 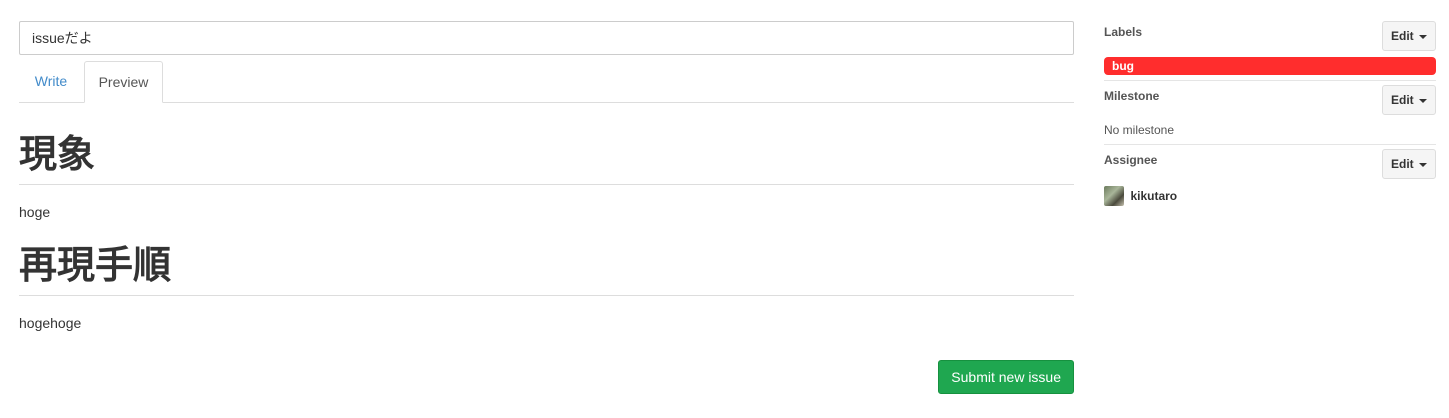 I want to click on tab-write: Write, so click(x=51, y=81).